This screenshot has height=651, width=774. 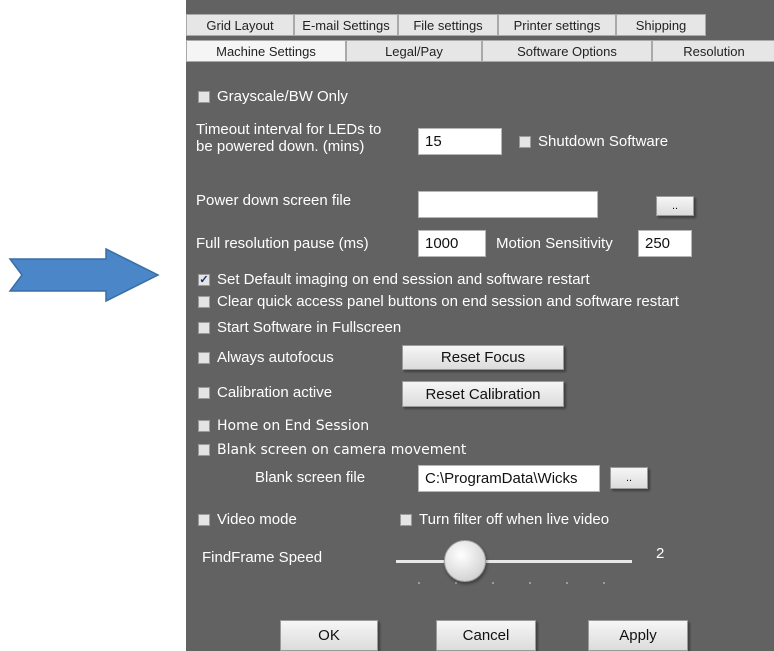 I want to click on home-on-end-label: Home on End Session, so click(x=293, y=426).